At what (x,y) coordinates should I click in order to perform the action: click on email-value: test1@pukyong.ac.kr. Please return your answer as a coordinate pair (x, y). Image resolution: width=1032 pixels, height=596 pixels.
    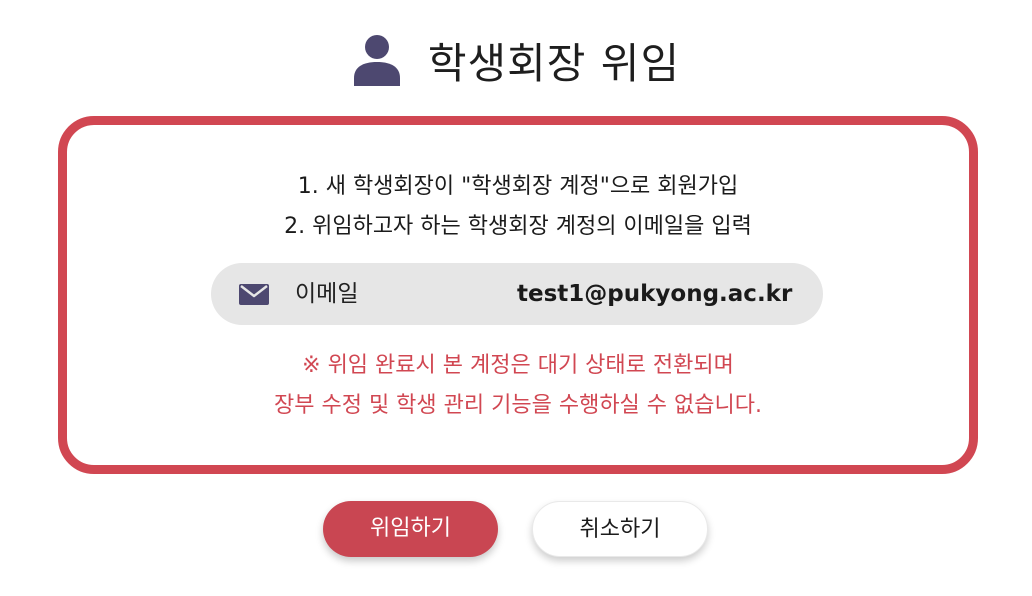
    Looking at the image, I should click on (654, 294).